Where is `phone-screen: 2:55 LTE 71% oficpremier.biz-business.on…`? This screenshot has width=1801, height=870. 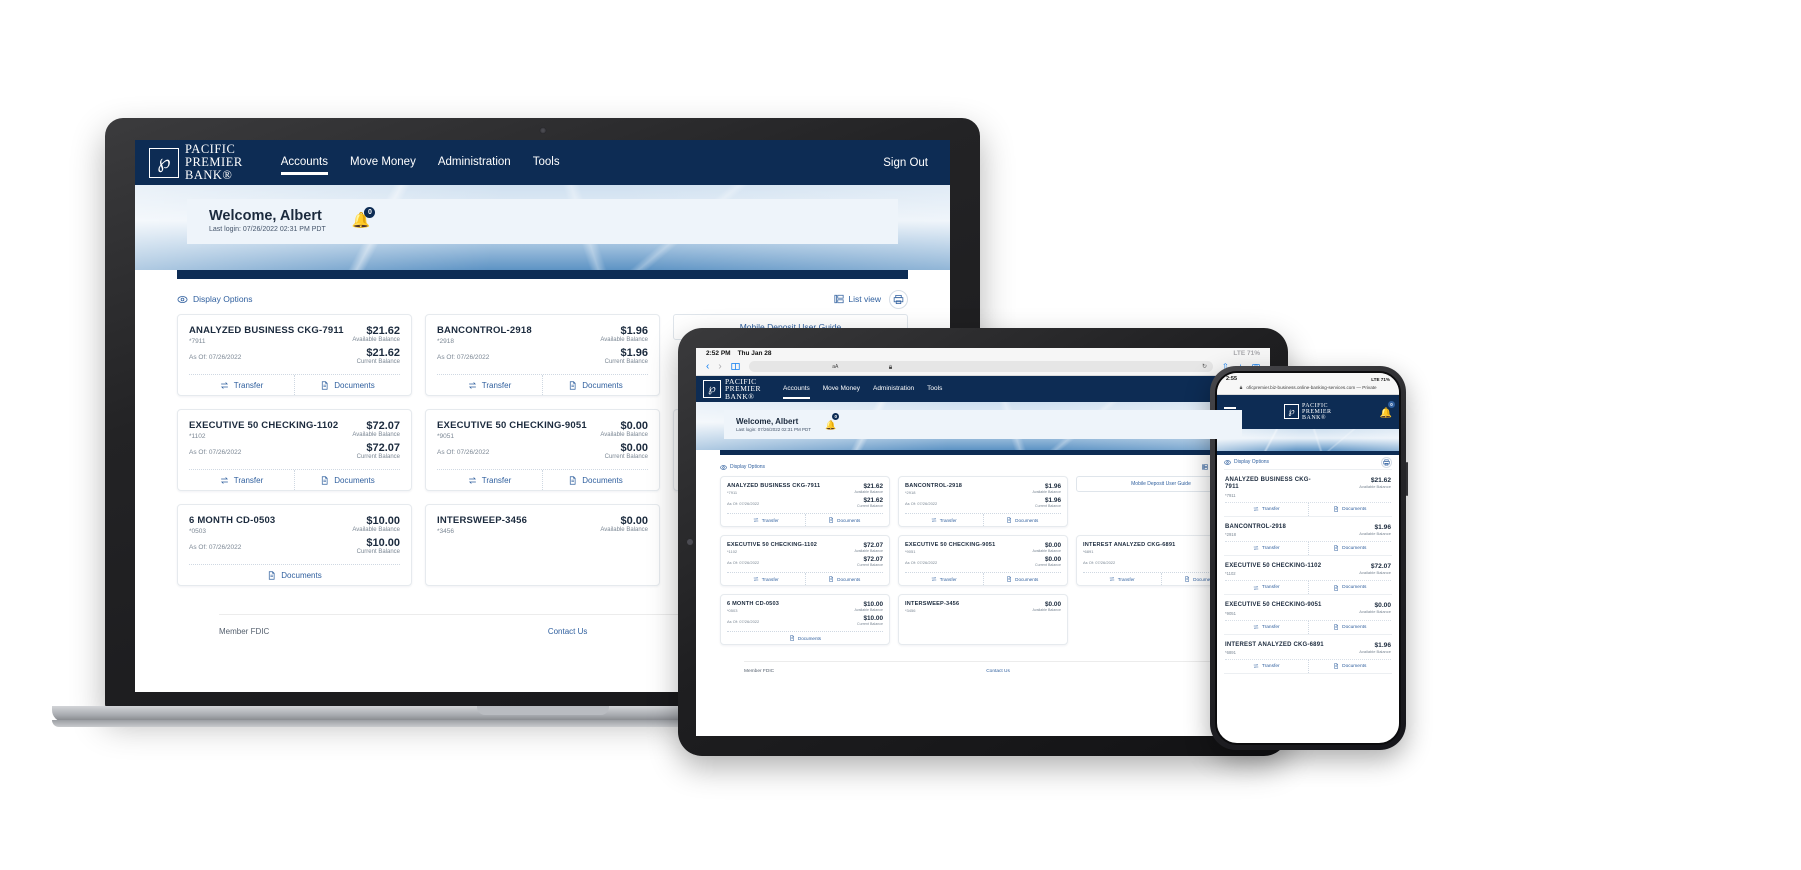 phone-screen: 2:55 LTE 71% oficpremier.biz-business.on… is located at coordinates (1308, 558).